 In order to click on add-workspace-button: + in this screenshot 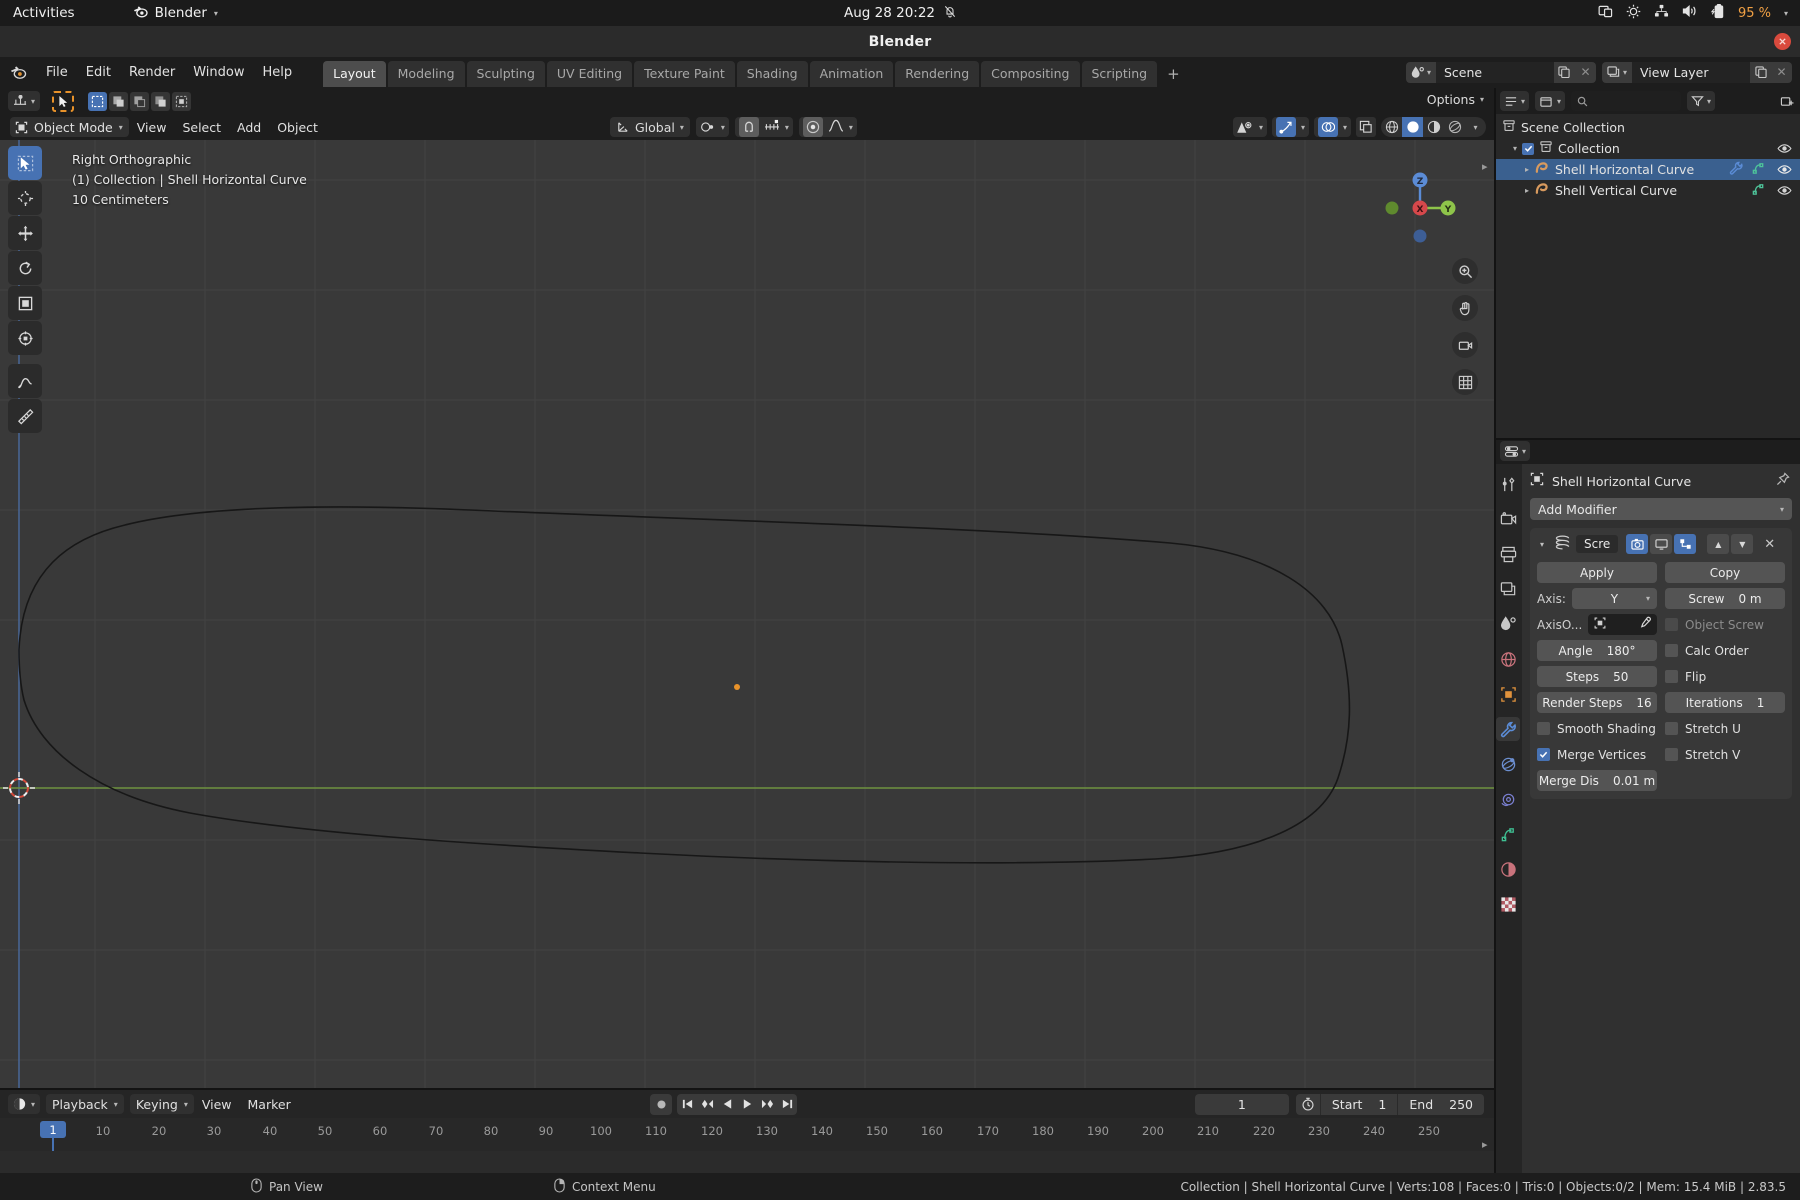, I will do `click(1173, 74)`.